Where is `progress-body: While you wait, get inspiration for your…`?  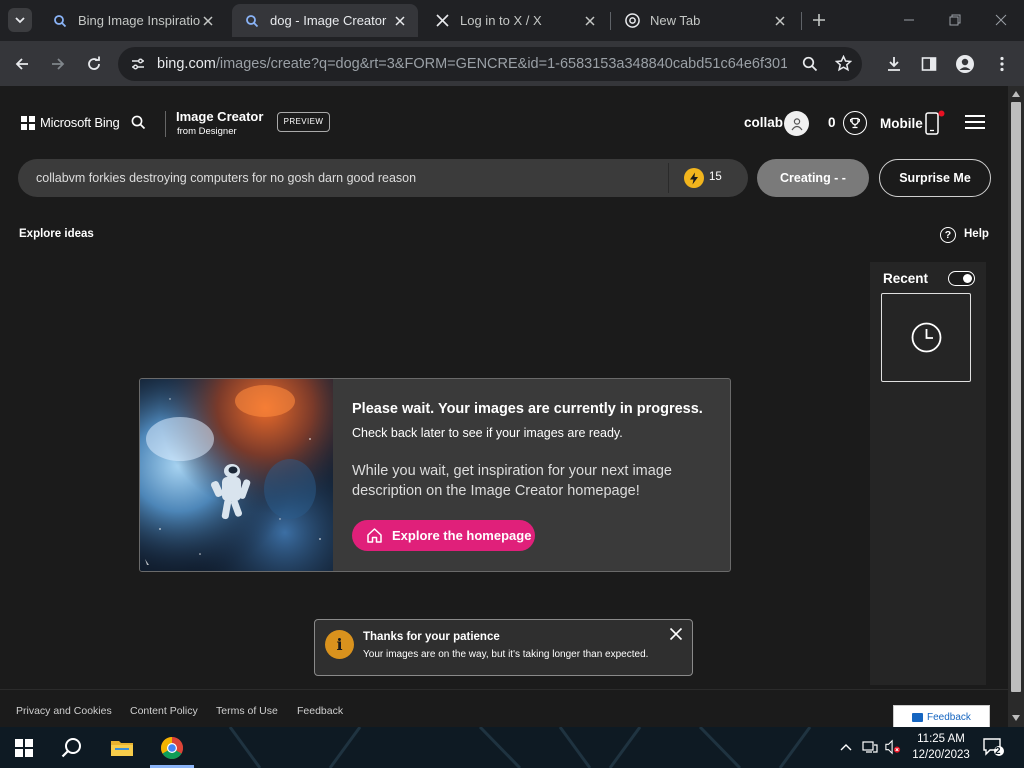
progress-body: While you wait, get inspiration for your… is located at coordinates (512, 481).